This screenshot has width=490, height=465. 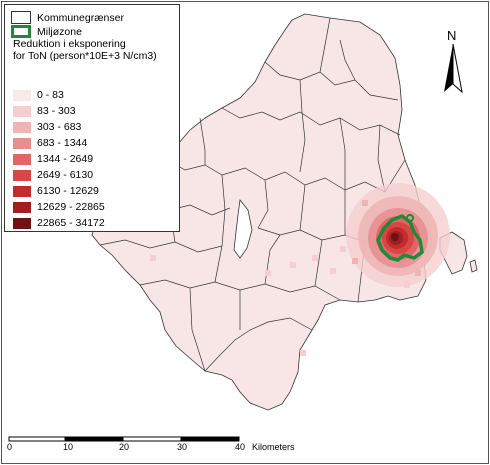 I want to click on legend-class-row: 2649 - 6130, so click(x=53, y=175).